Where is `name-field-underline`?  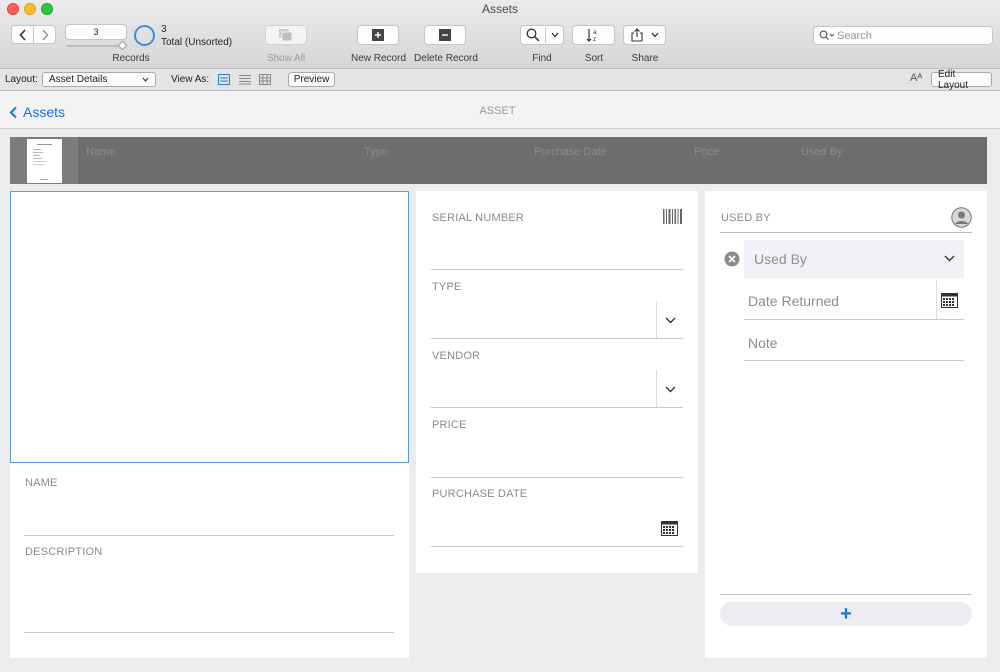
name-field-underline is located at coordinates (209, 535).